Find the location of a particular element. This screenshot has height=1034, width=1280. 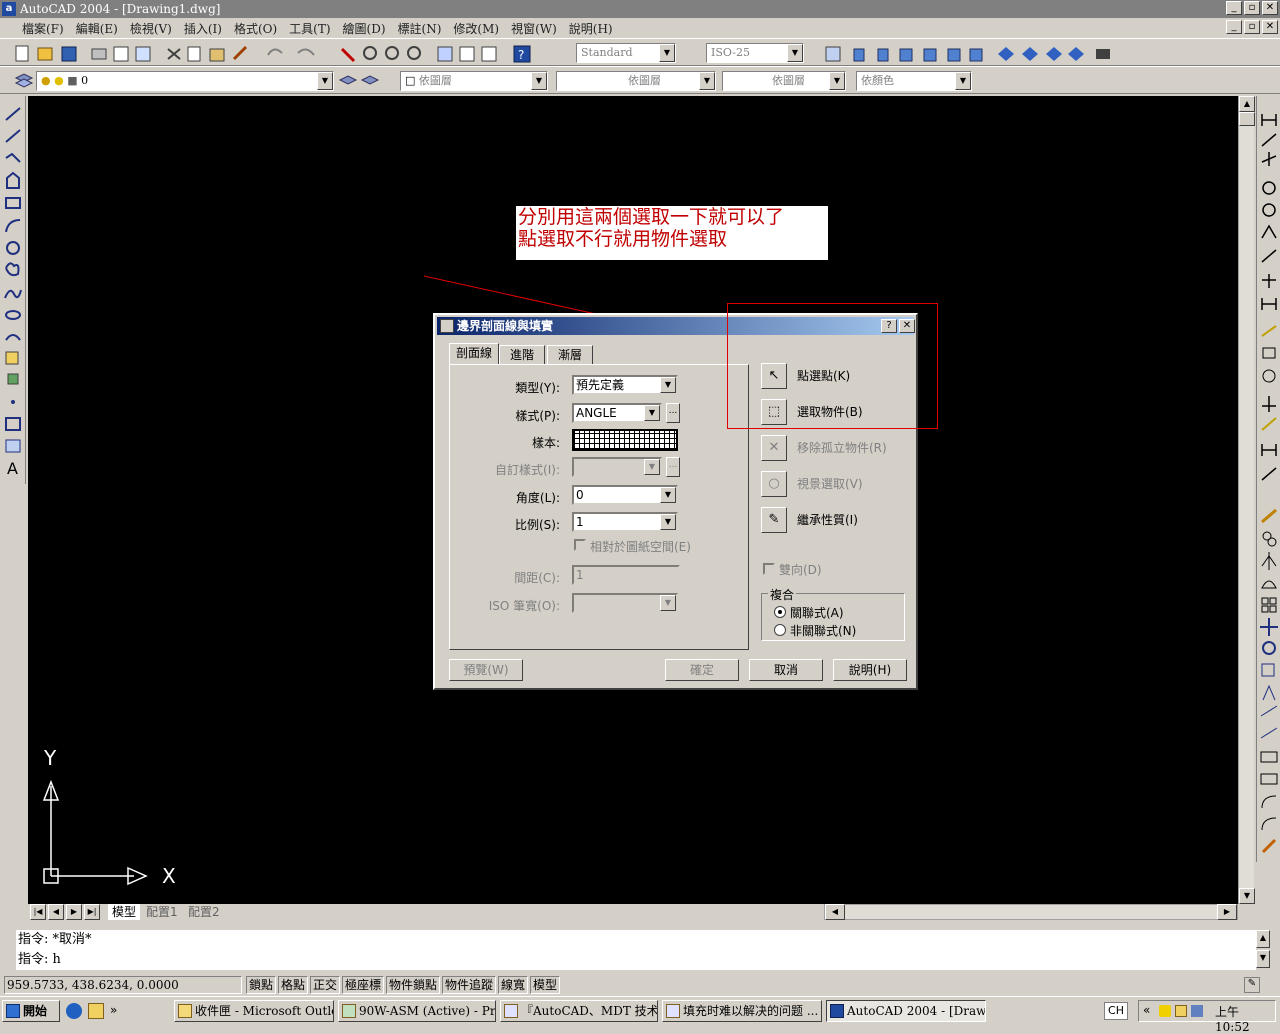

command-input: 指令: h is located at coordinates (636, 960).